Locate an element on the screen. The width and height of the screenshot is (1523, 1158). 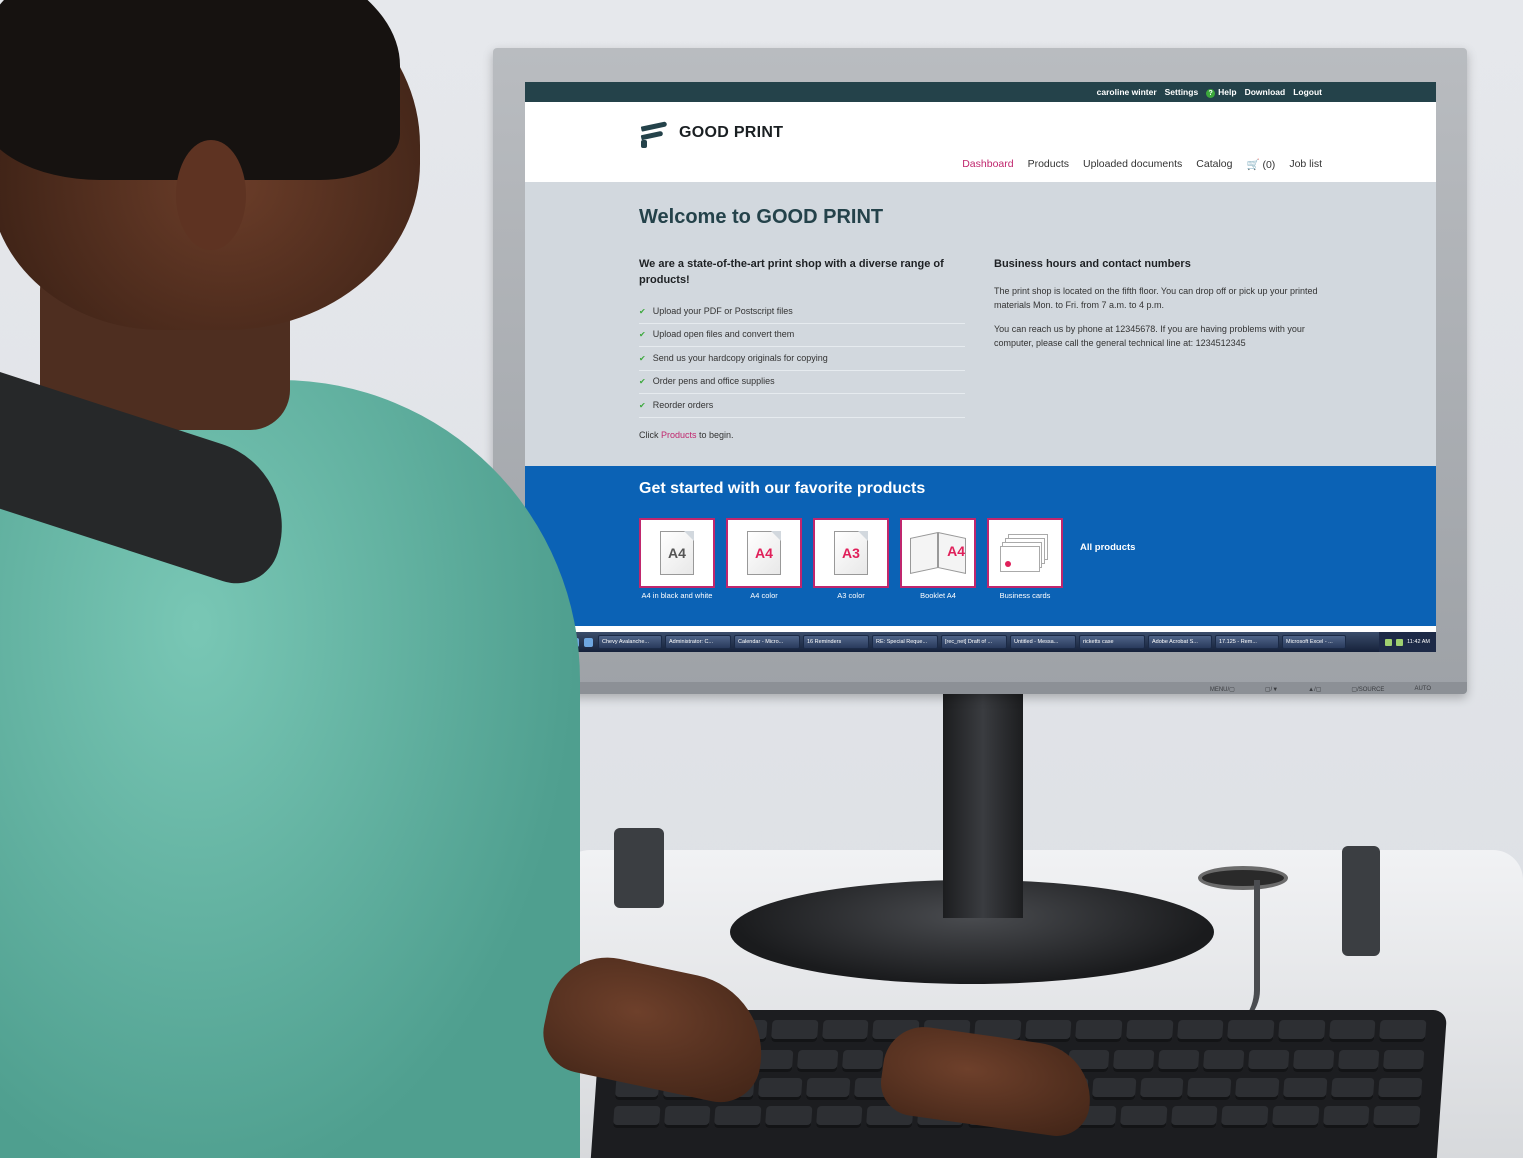
help-link: ? Help is located at coordinates (1221, 92).